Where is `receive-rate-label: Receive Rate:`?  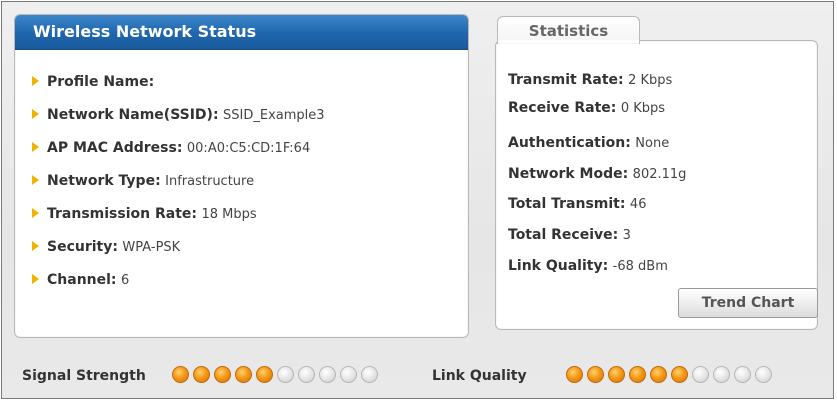
receive-rate-label: Receive Rate: is located at coordinates (562, 108).